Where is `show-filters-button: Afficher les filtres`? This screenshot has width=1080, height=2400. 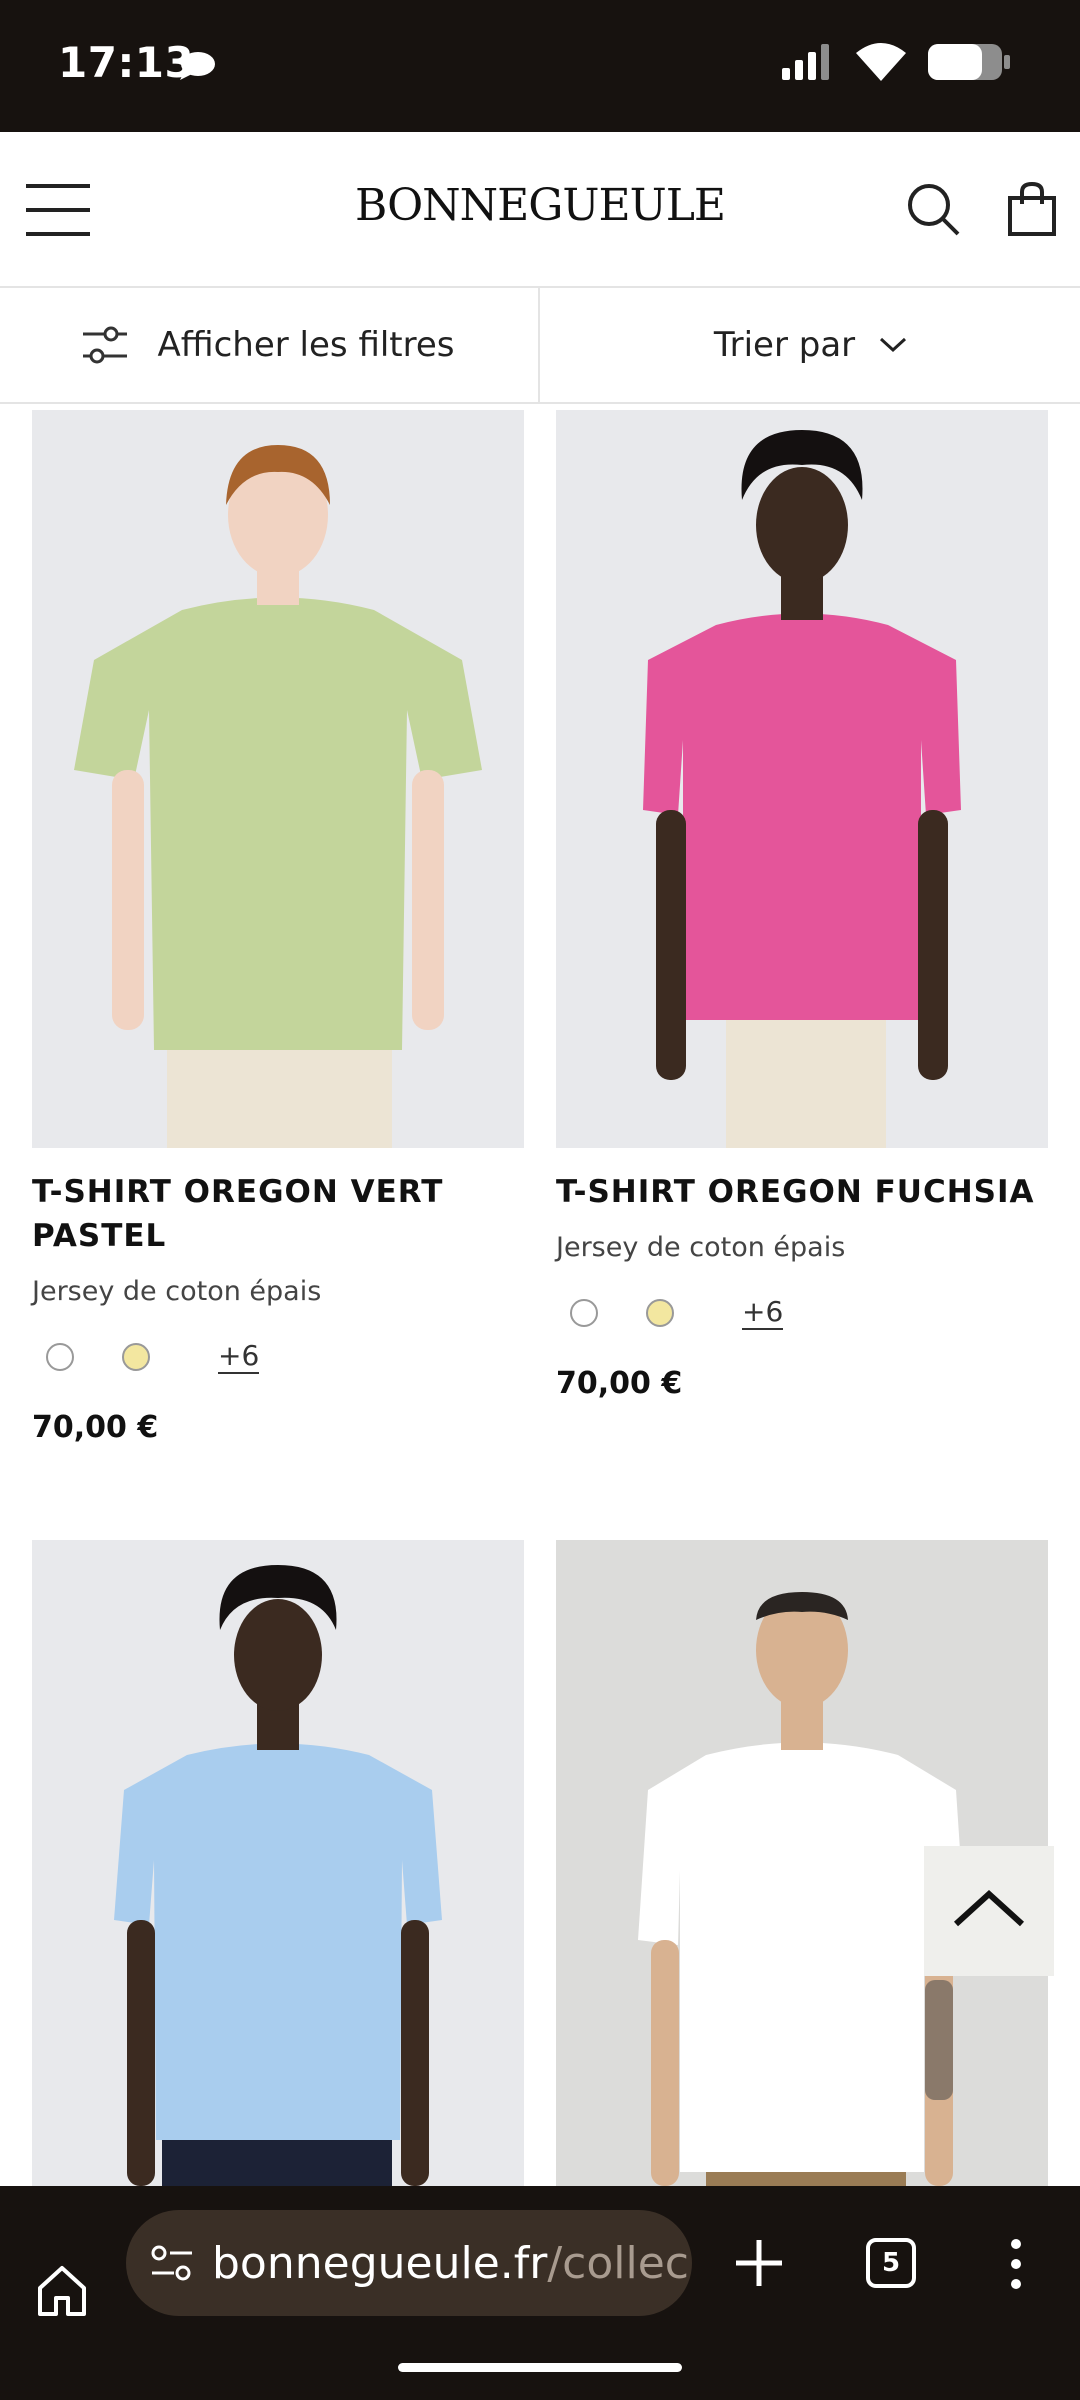
show-filters-button: Afficher les filtres is located at coordinates (270, 345).